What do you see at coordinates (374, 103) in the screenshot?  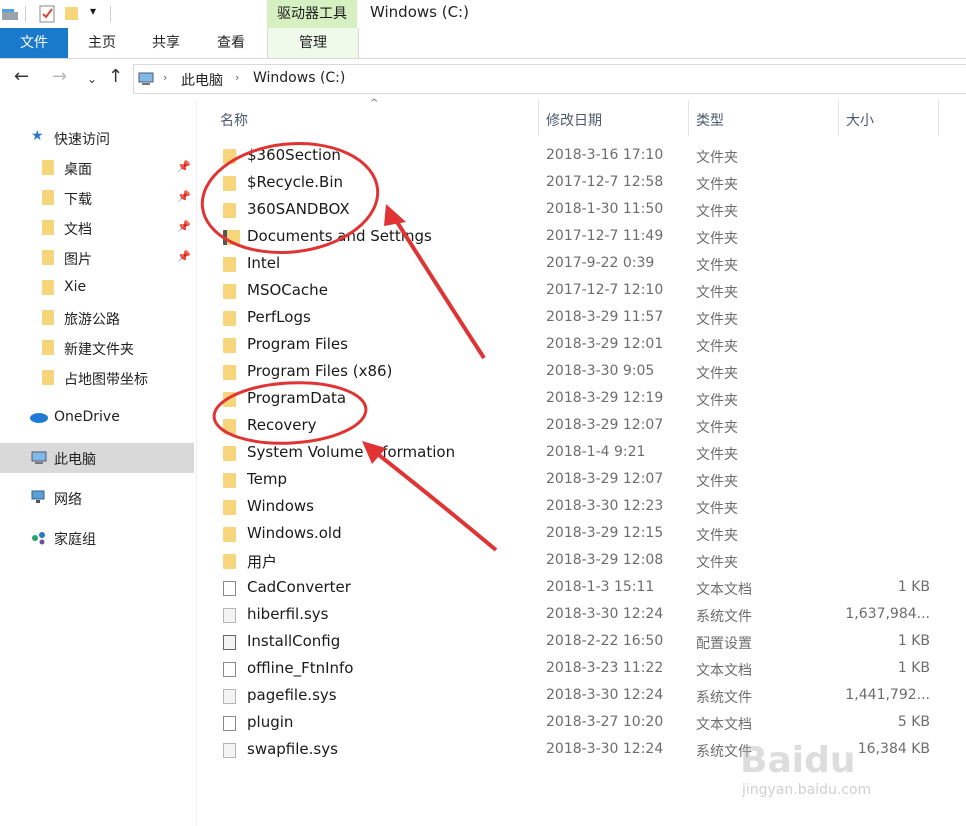 I see `sort-ascending-icon: ^` at bounding box center [374, 103].